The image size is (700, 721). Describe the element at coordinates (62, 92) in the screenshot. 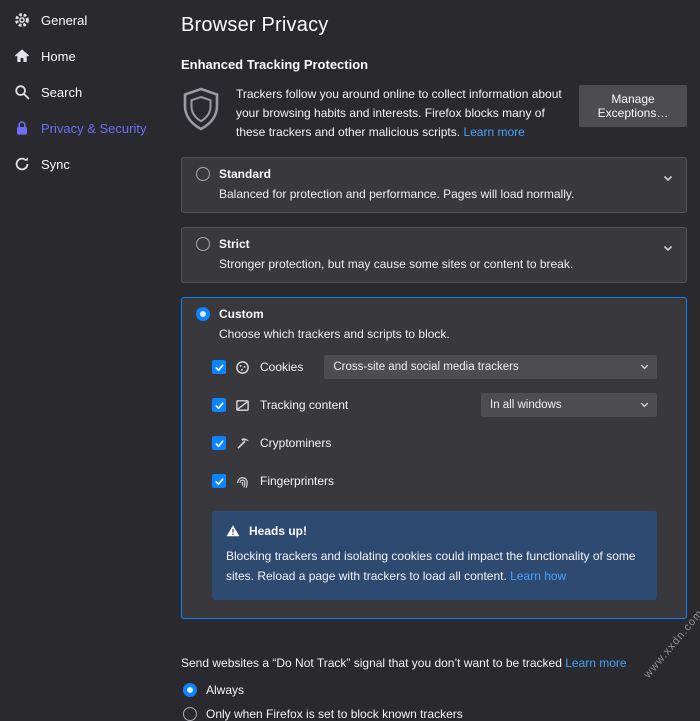

I see `sidebar-item-label: Search` at that location.